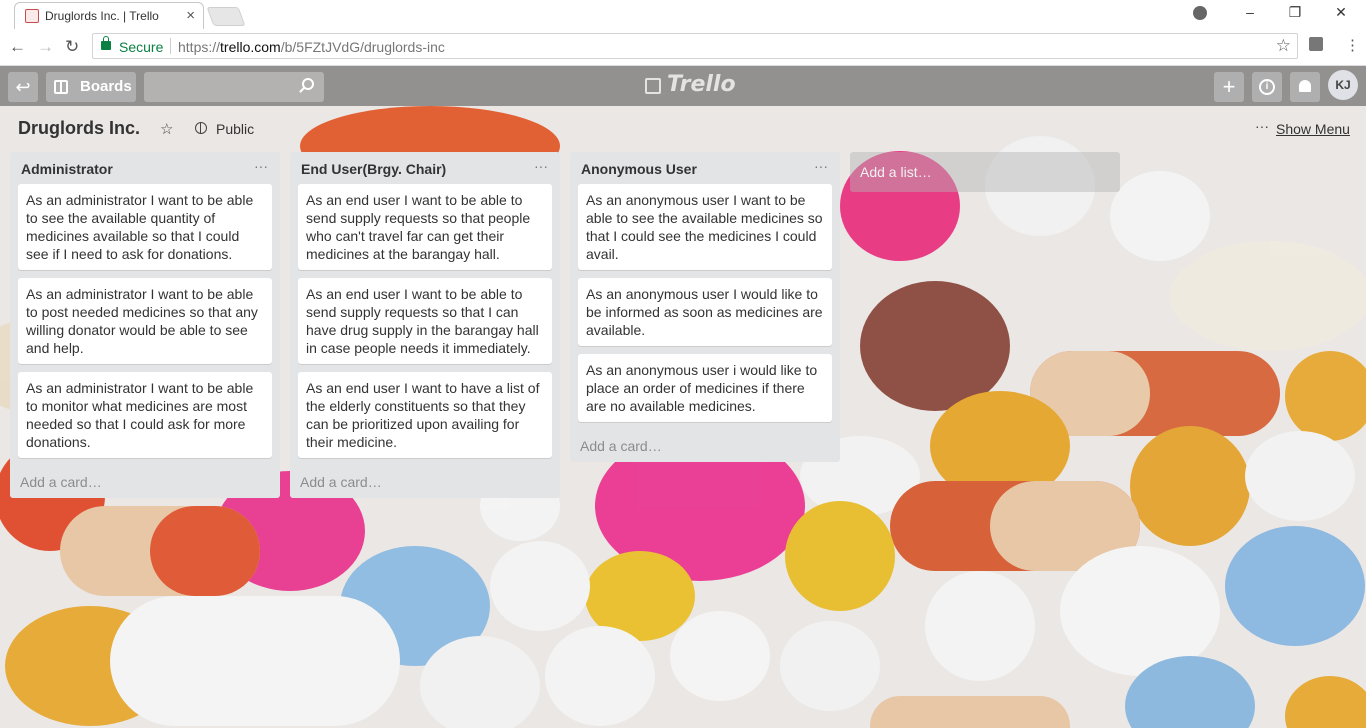 The width and height of the screenshot is (1366, 728). Describe the element at coordinates (45, 47) in the screenshot. I see `forward-arrow-icon: →` at that location.